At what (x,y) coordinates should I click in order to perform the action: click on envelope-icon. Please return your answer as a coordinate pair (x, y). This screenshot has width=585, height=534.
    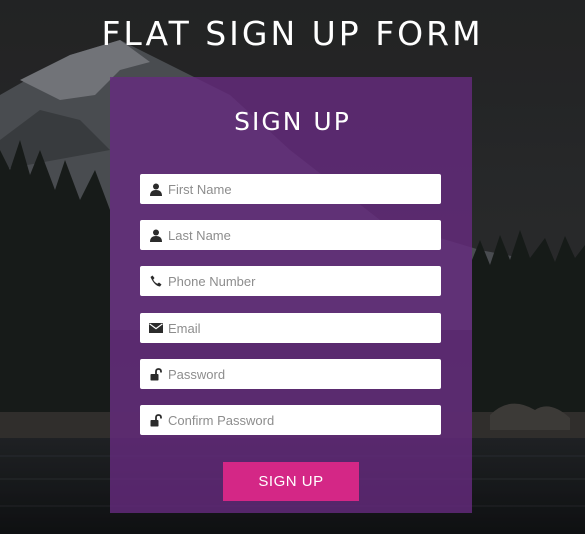
    Looking at the image, I should click on (156, 328).